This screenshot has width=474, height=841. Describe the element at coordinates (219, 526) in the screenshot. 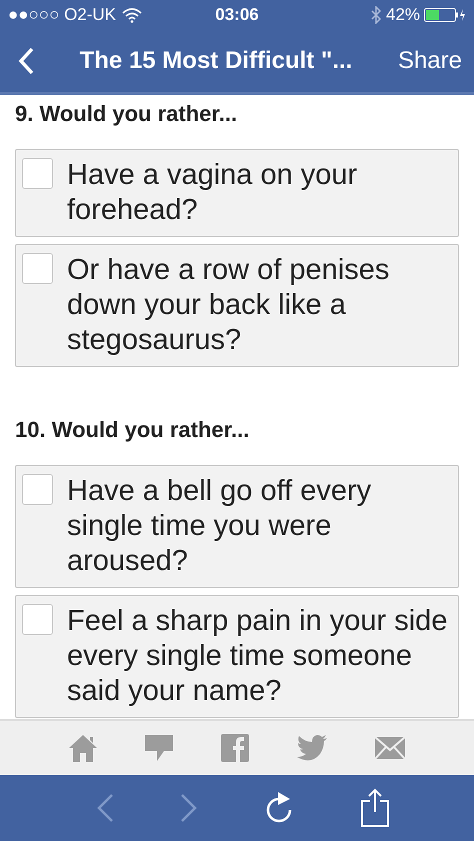

I see `answer-text: Have a bell go off every single time you were aroused?` at that location.